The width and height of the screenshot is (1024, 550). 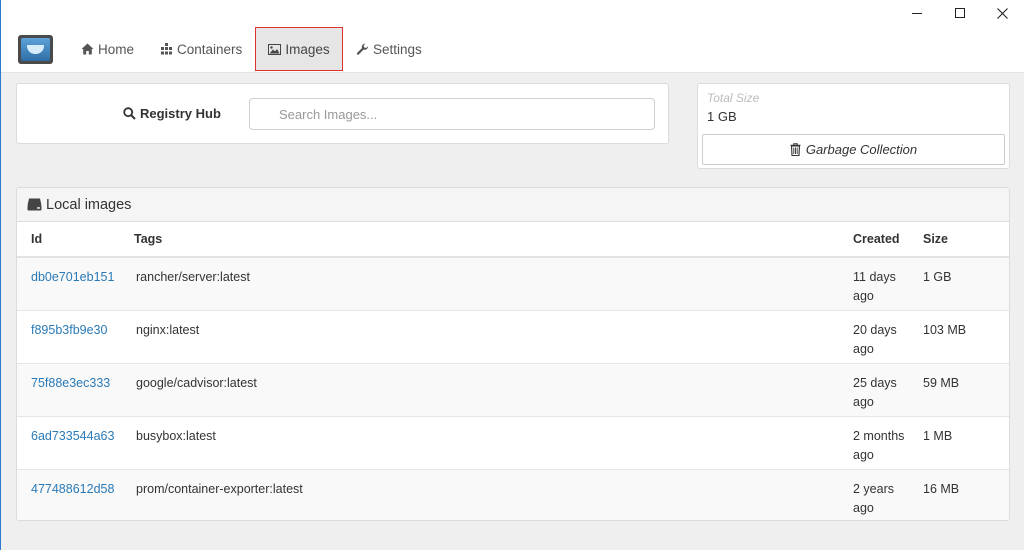 I want to click on app-logo-icon, so click(x=35, y=49).